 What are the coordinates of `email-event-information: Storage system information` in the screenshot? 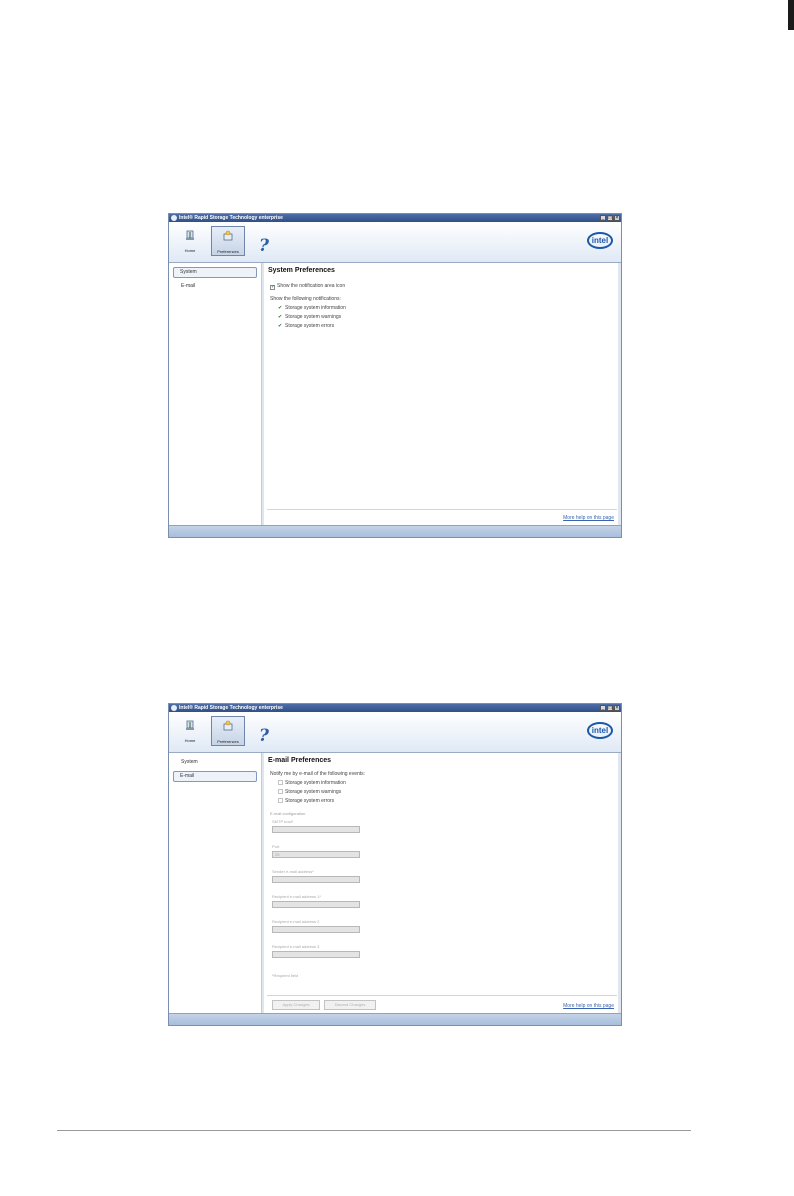 It's located at (312, 783).